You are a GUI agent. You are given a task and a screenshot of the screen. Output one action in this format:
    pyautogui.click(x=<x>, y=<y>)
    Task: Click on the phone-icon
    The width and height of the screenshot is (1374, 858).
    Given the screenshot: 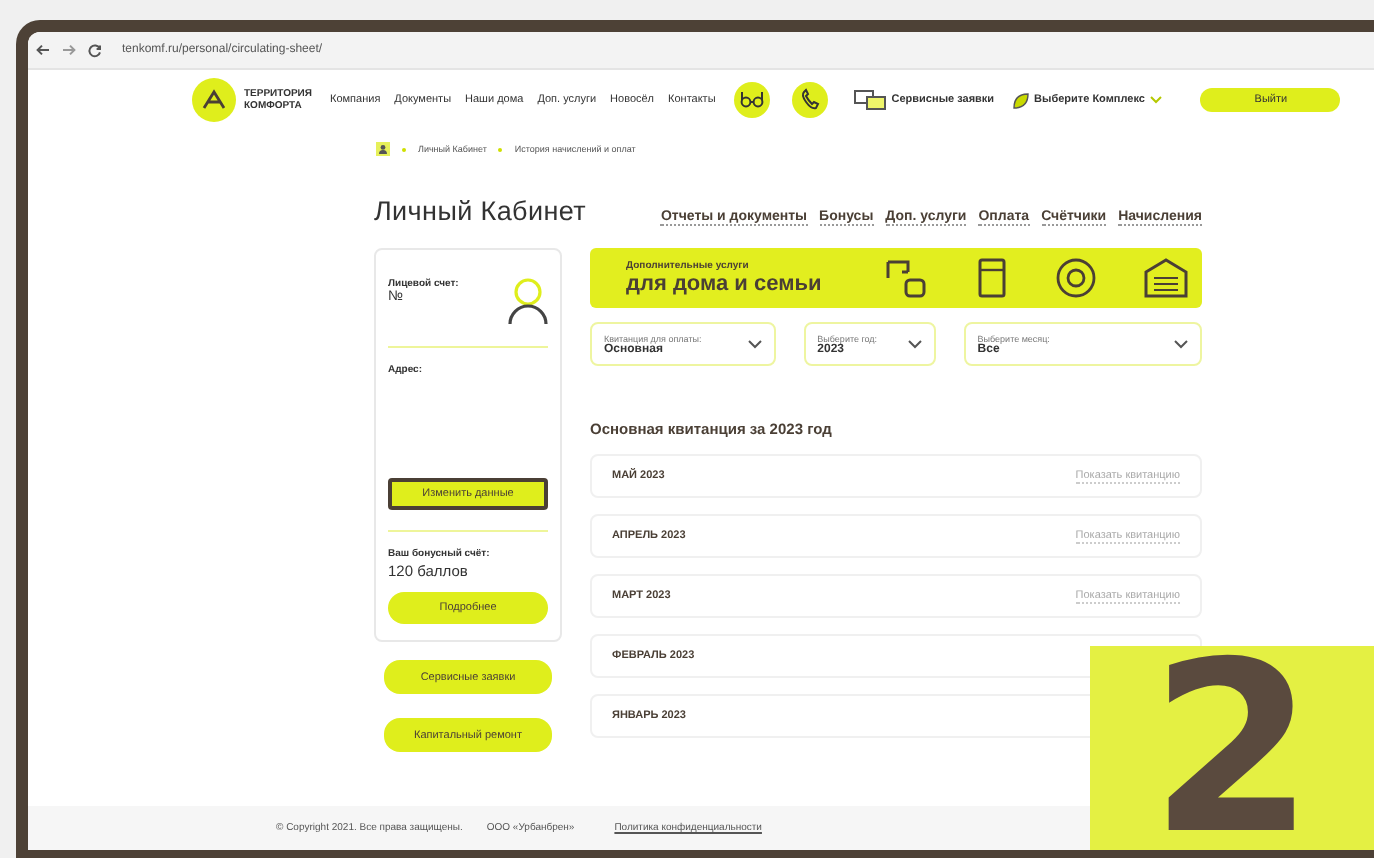 What is the action you would take?
    pyautogui.click(x=809, y=100)
    